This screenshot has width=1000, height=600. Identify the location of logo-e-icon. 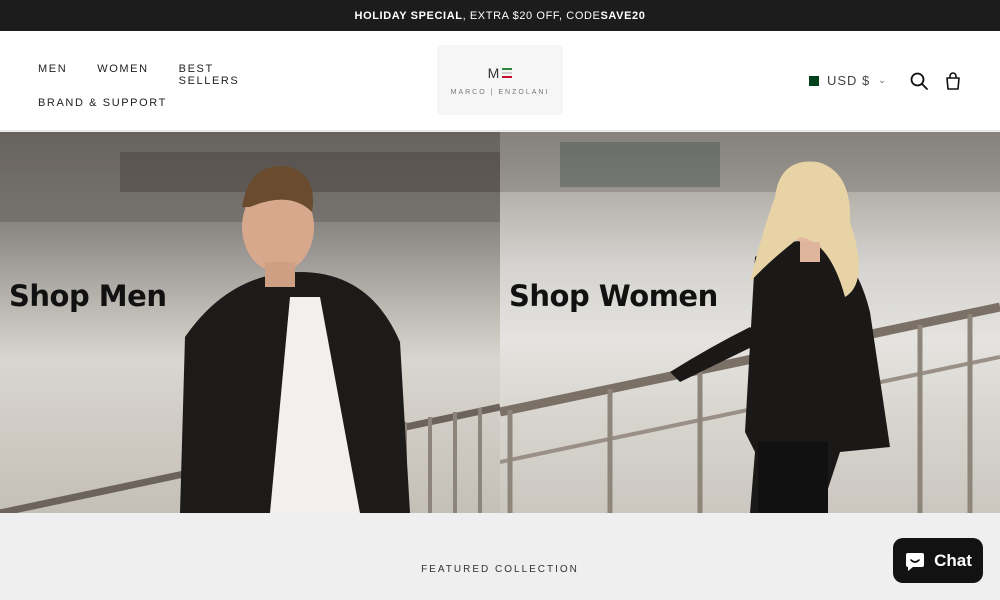
(507, 72).